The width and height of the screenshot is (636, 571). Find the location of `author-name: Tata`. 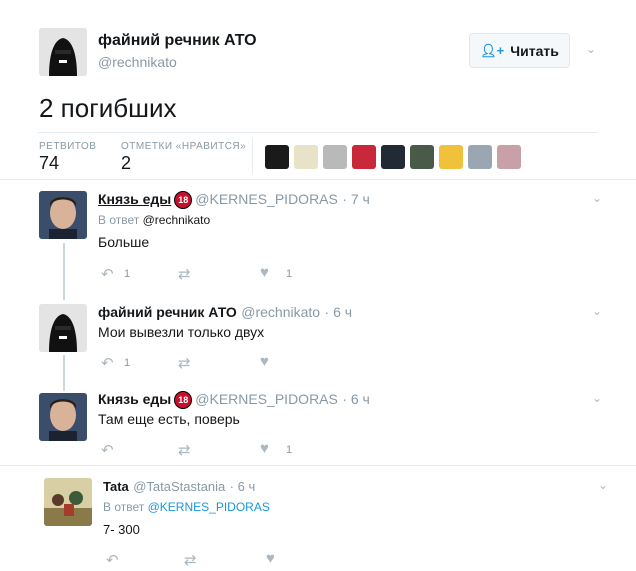

author-name: Tata is located at coordinates (116, 486).